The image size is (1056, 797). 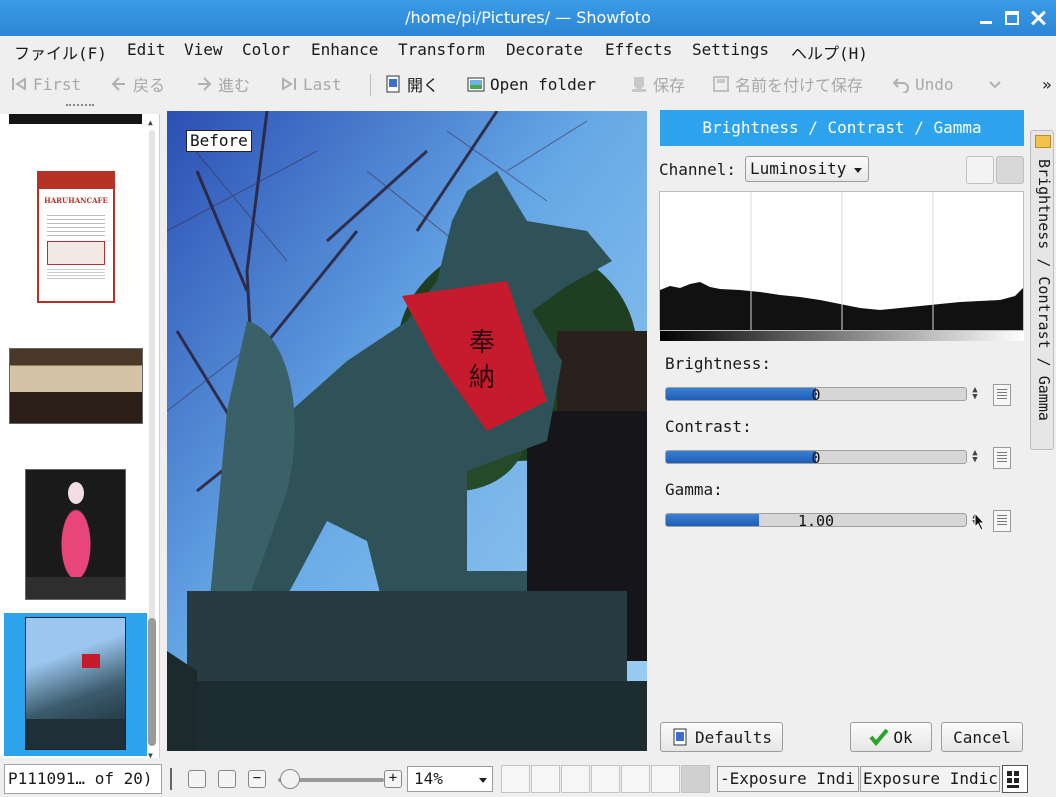 I want to click on channel-label: Channel:, so click(x=698, y=169).